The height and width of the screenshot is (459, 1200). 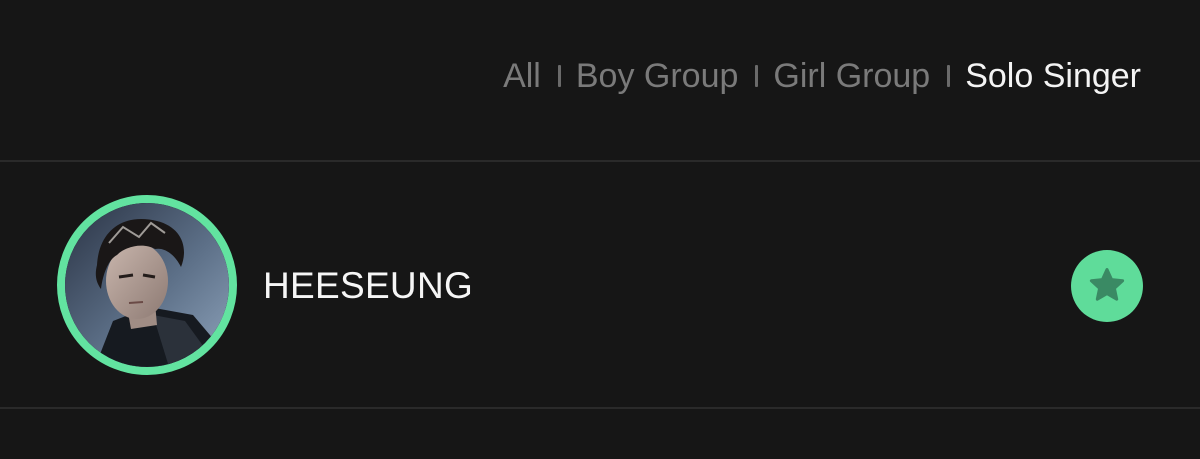 I want to click on star-icon, so click(x=1107, y=284).